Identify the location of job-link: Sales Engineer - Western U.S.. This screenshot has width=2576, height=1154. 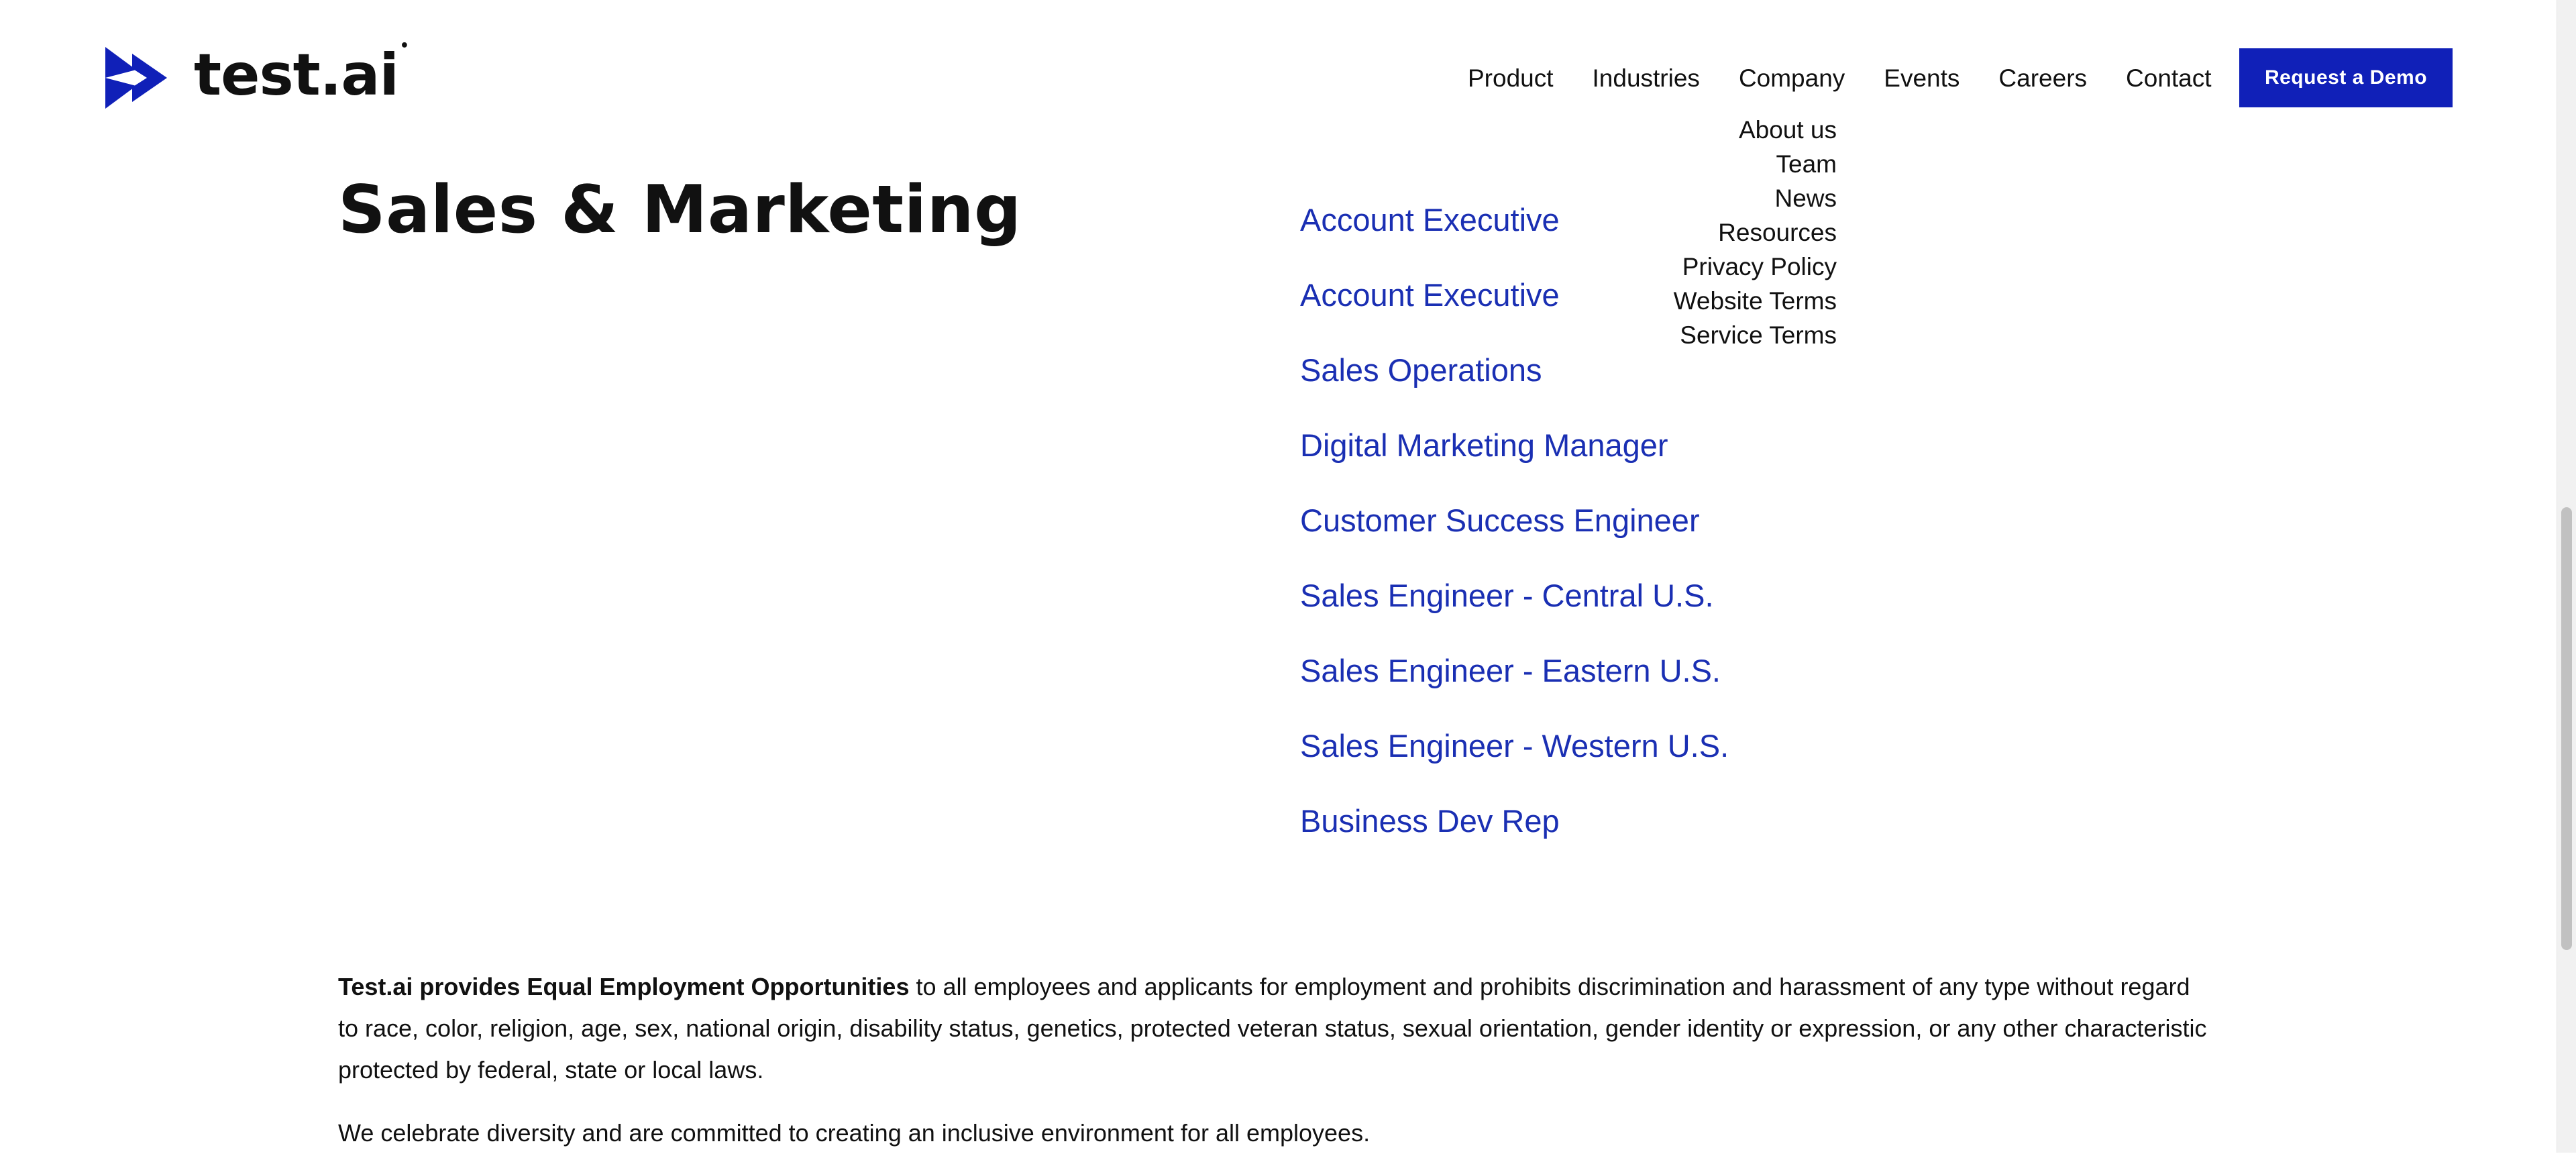
(1514, 747).